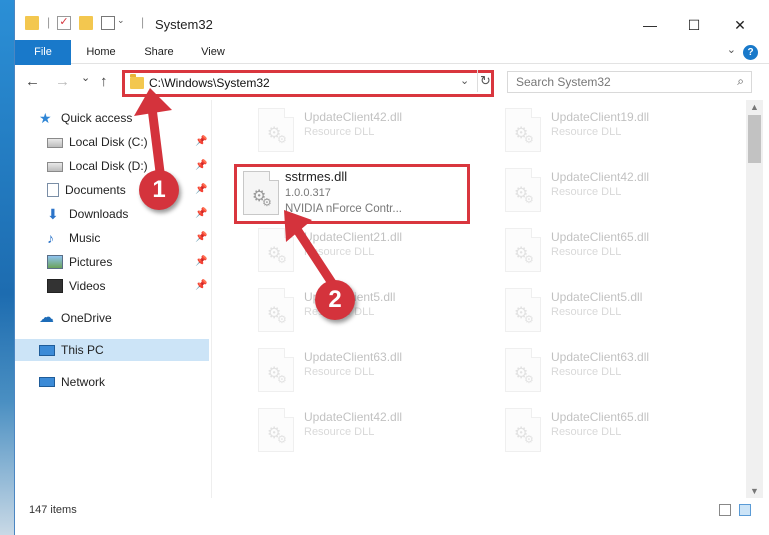 The image size is (769, 535). What do you see at coordinates (47, 350) in the screenshot?
I see `this-pc-icon` at bounding box center [47, 350].